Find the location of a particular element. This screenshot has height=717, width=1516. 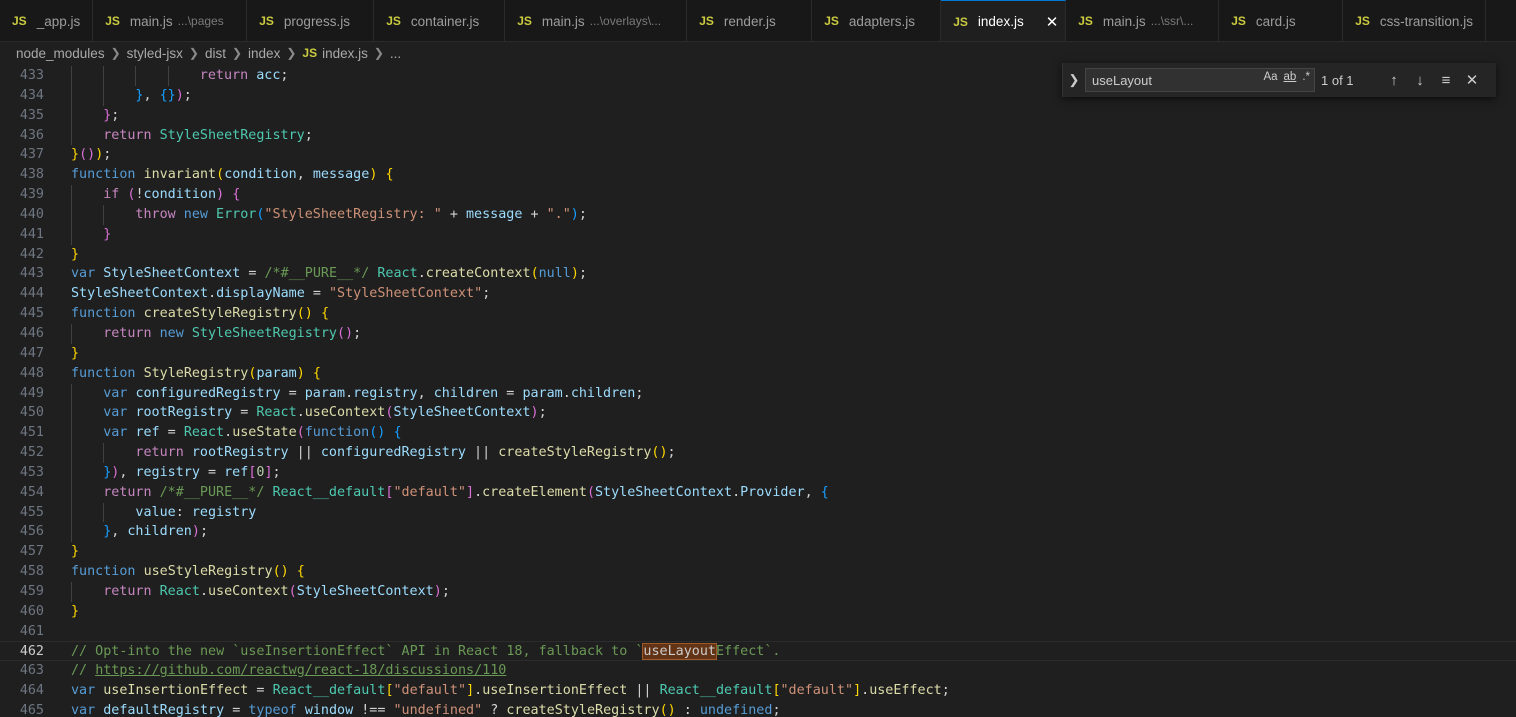

match-case-icon: Aa is located at coordinates (1270, 77).